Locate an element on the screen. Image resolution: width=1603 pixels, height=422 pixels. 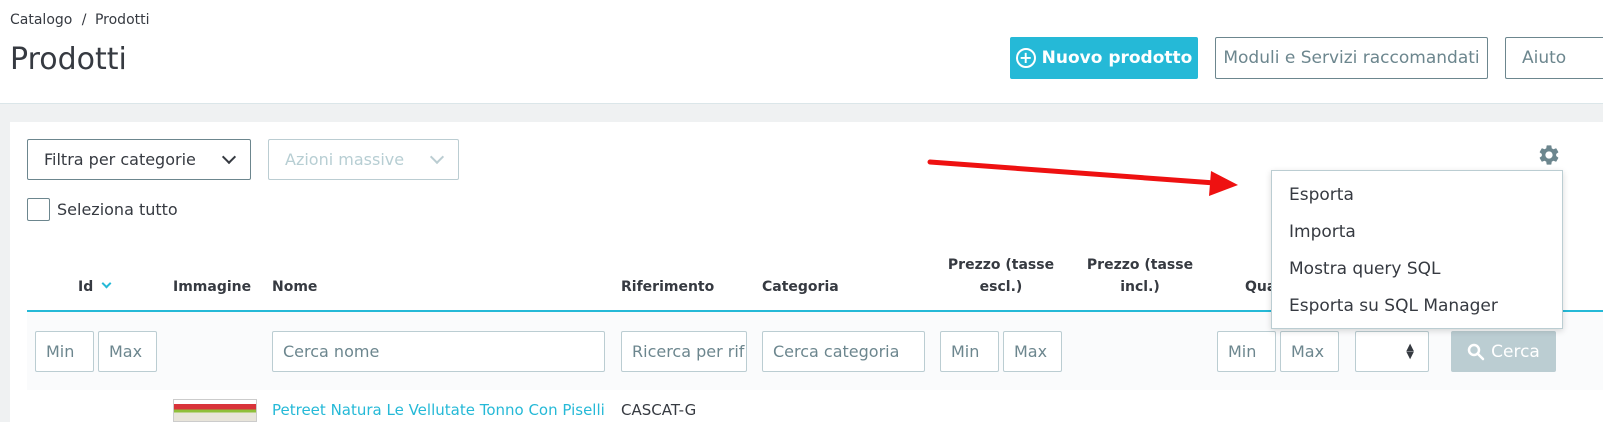
gear-icon is located at coordinates (1549, 155).